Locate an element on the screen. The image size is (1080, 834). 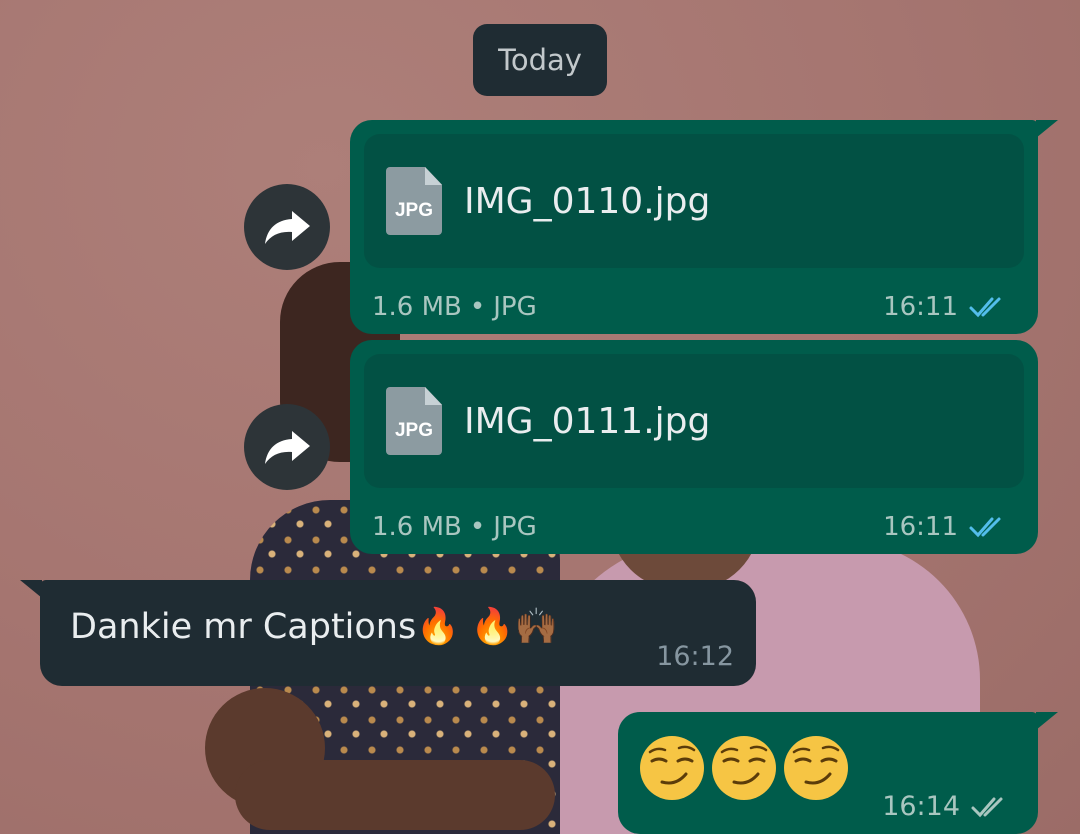
message-meta: 16:14 is located at coordinates (949, 806).